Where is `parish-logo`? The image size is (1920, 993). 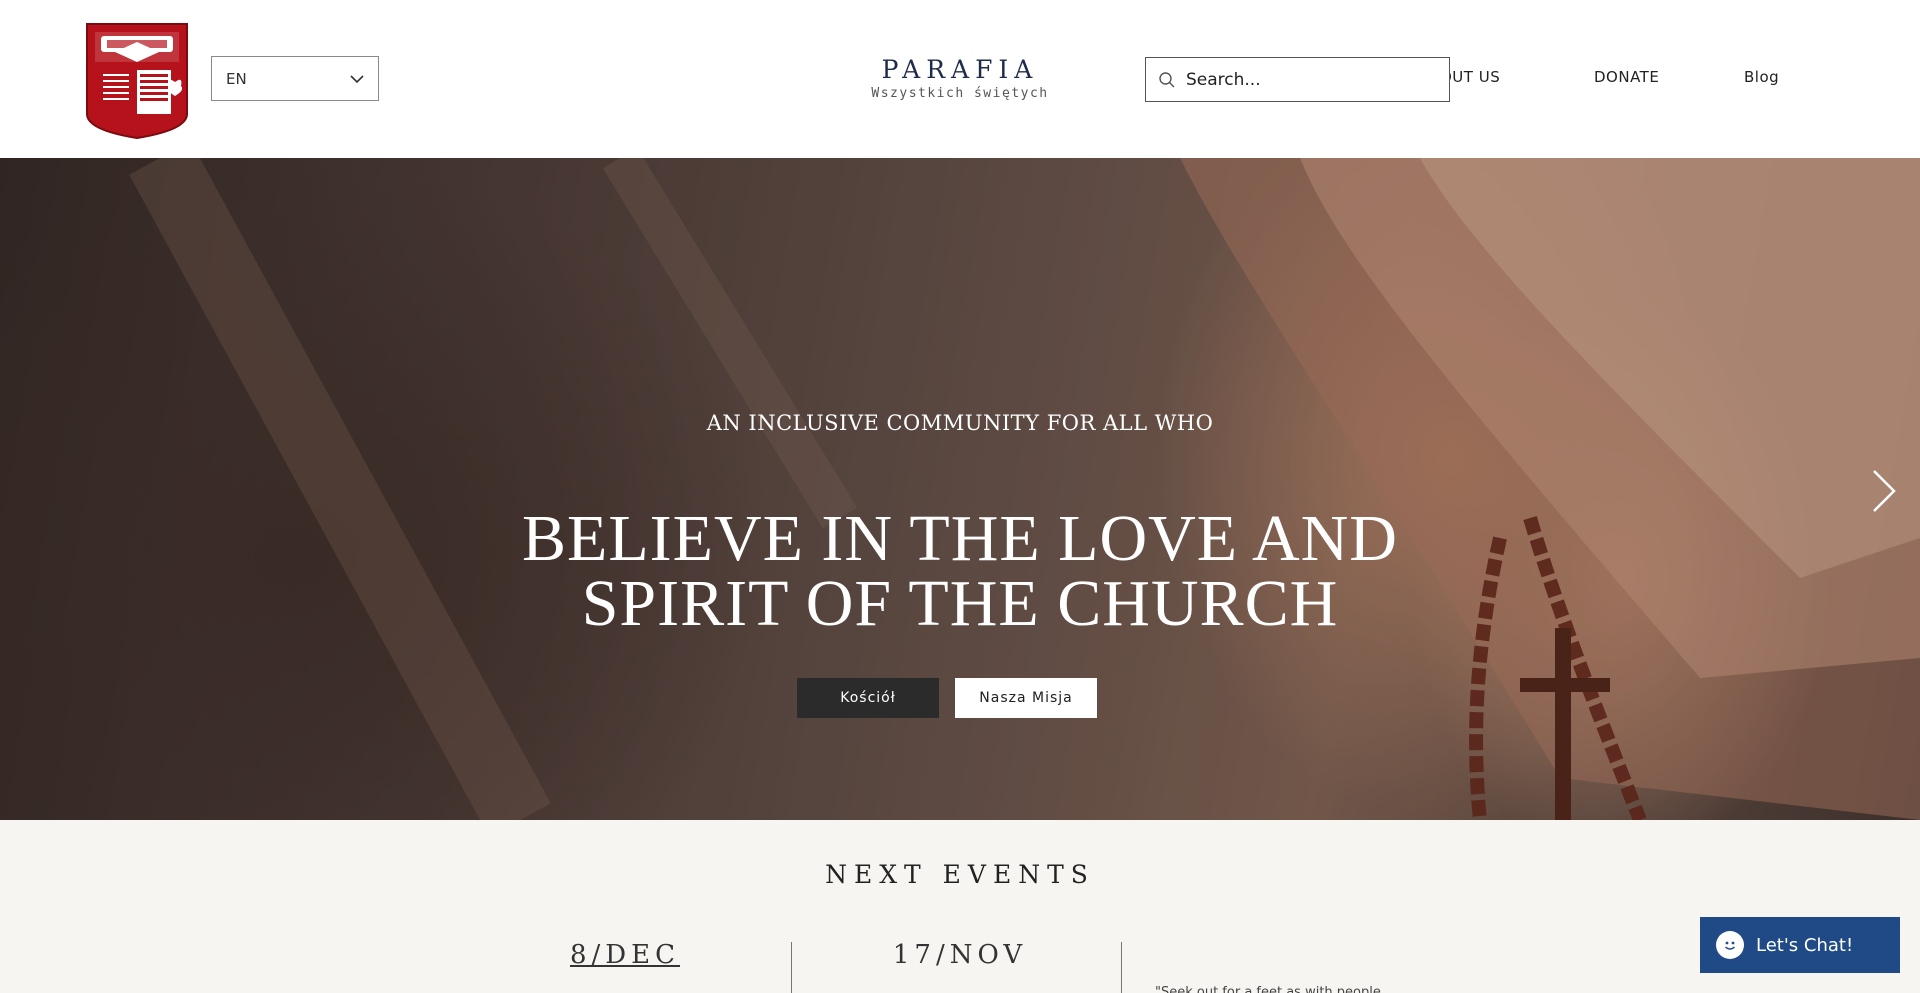
parish-logo is located at coordinates (137, 81).